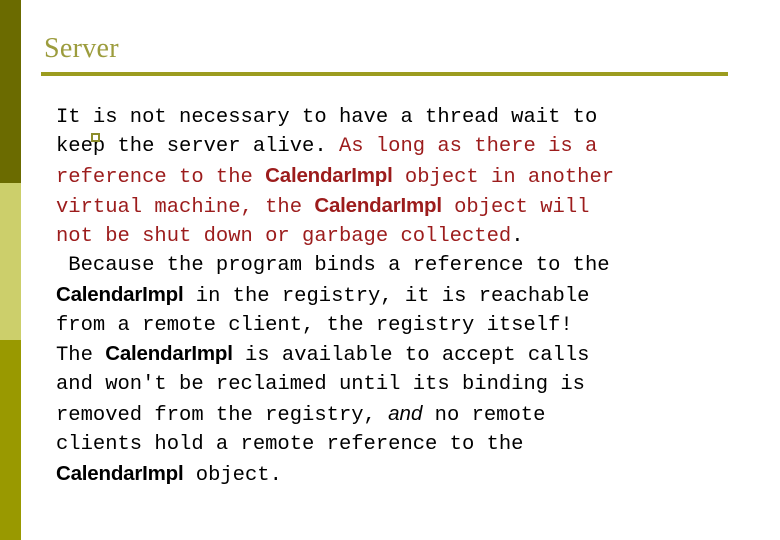  Describe the element at coordinates (10, 91) in the screenshot. I see `sidebar-band-top` at that location.